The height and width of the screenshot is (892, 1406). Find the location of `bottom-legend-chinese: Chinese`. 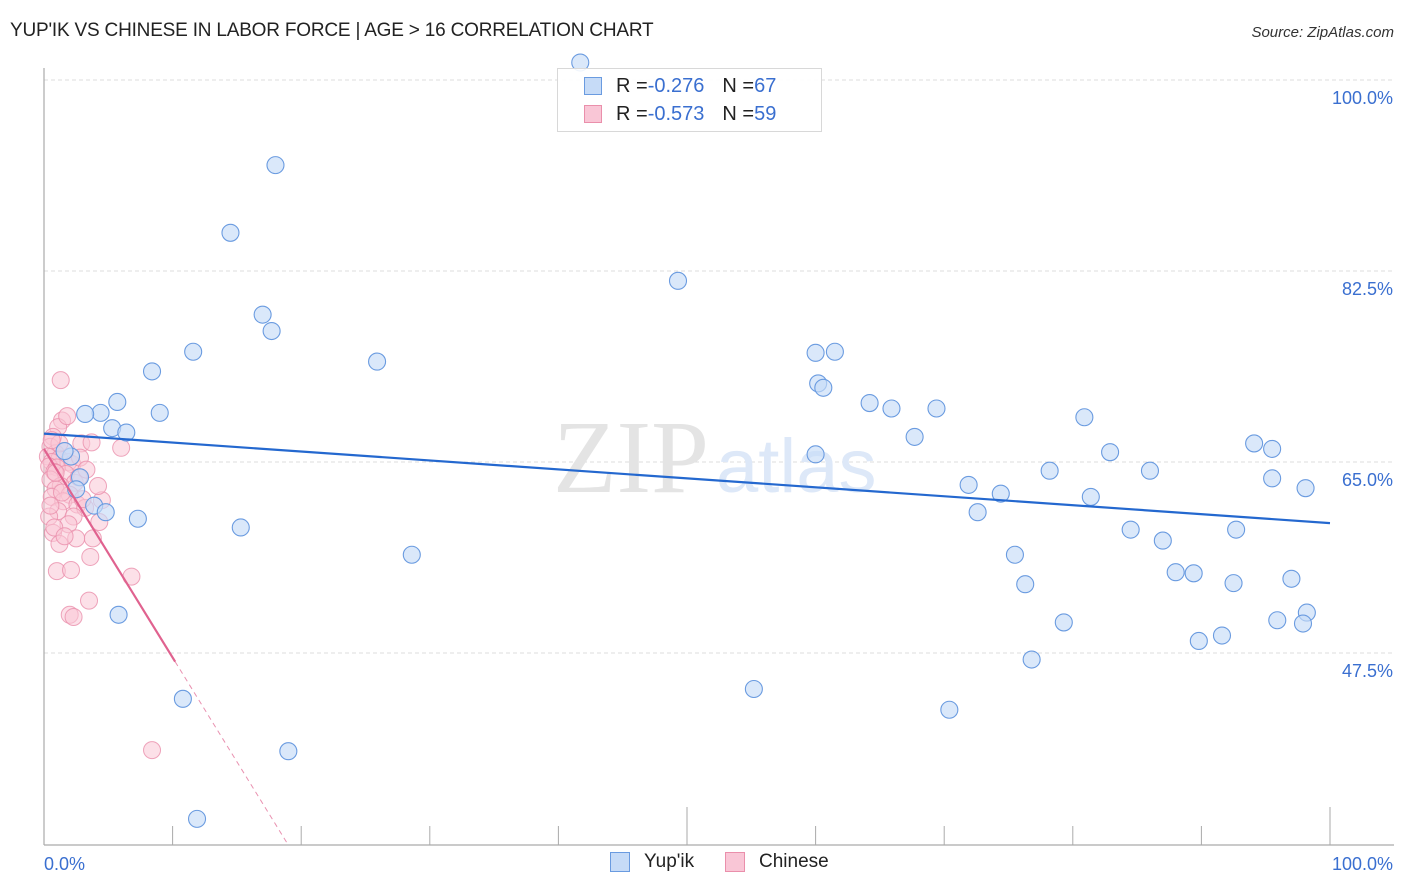

bottom-legend-chinese: Chinese is located at coordinates (777, 862).